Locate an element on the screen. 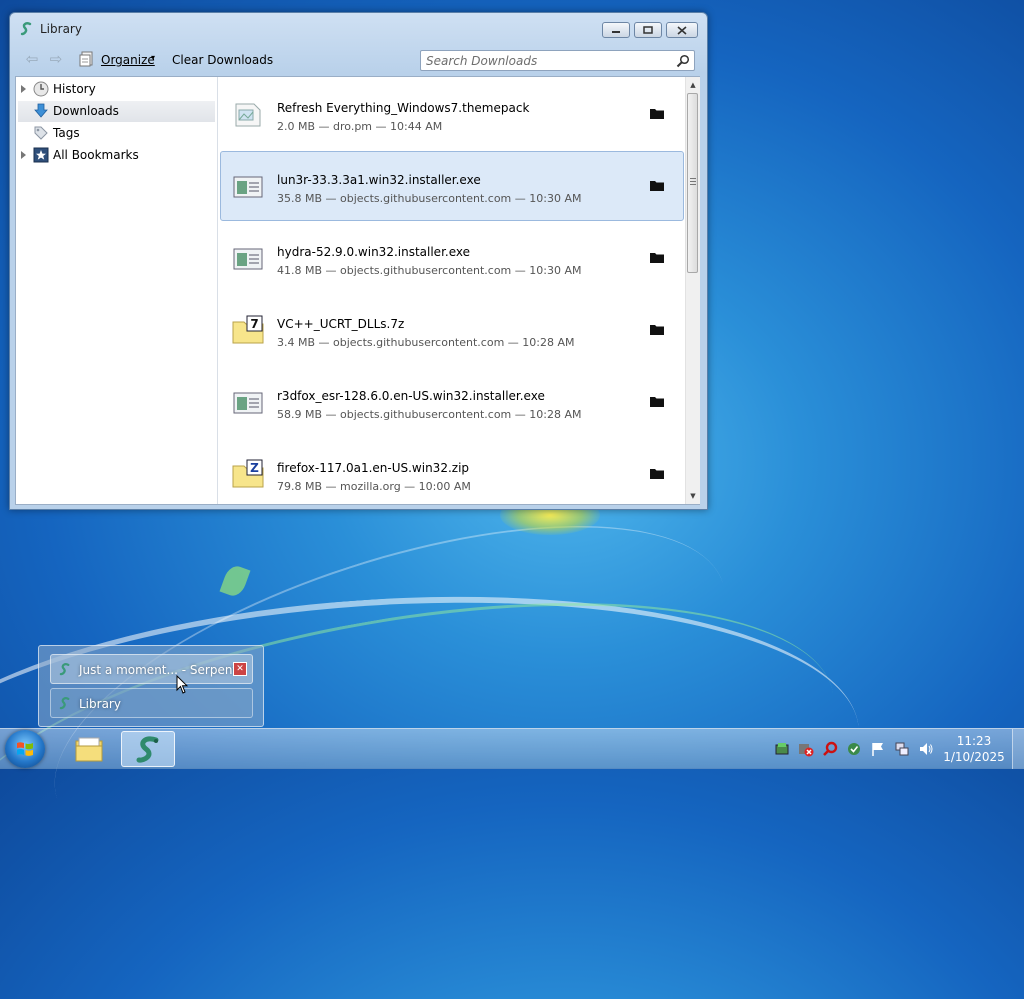 Image resolution: width=1024 pixels, height=999 pixels. close-icon is located at coordinates (682, 30).